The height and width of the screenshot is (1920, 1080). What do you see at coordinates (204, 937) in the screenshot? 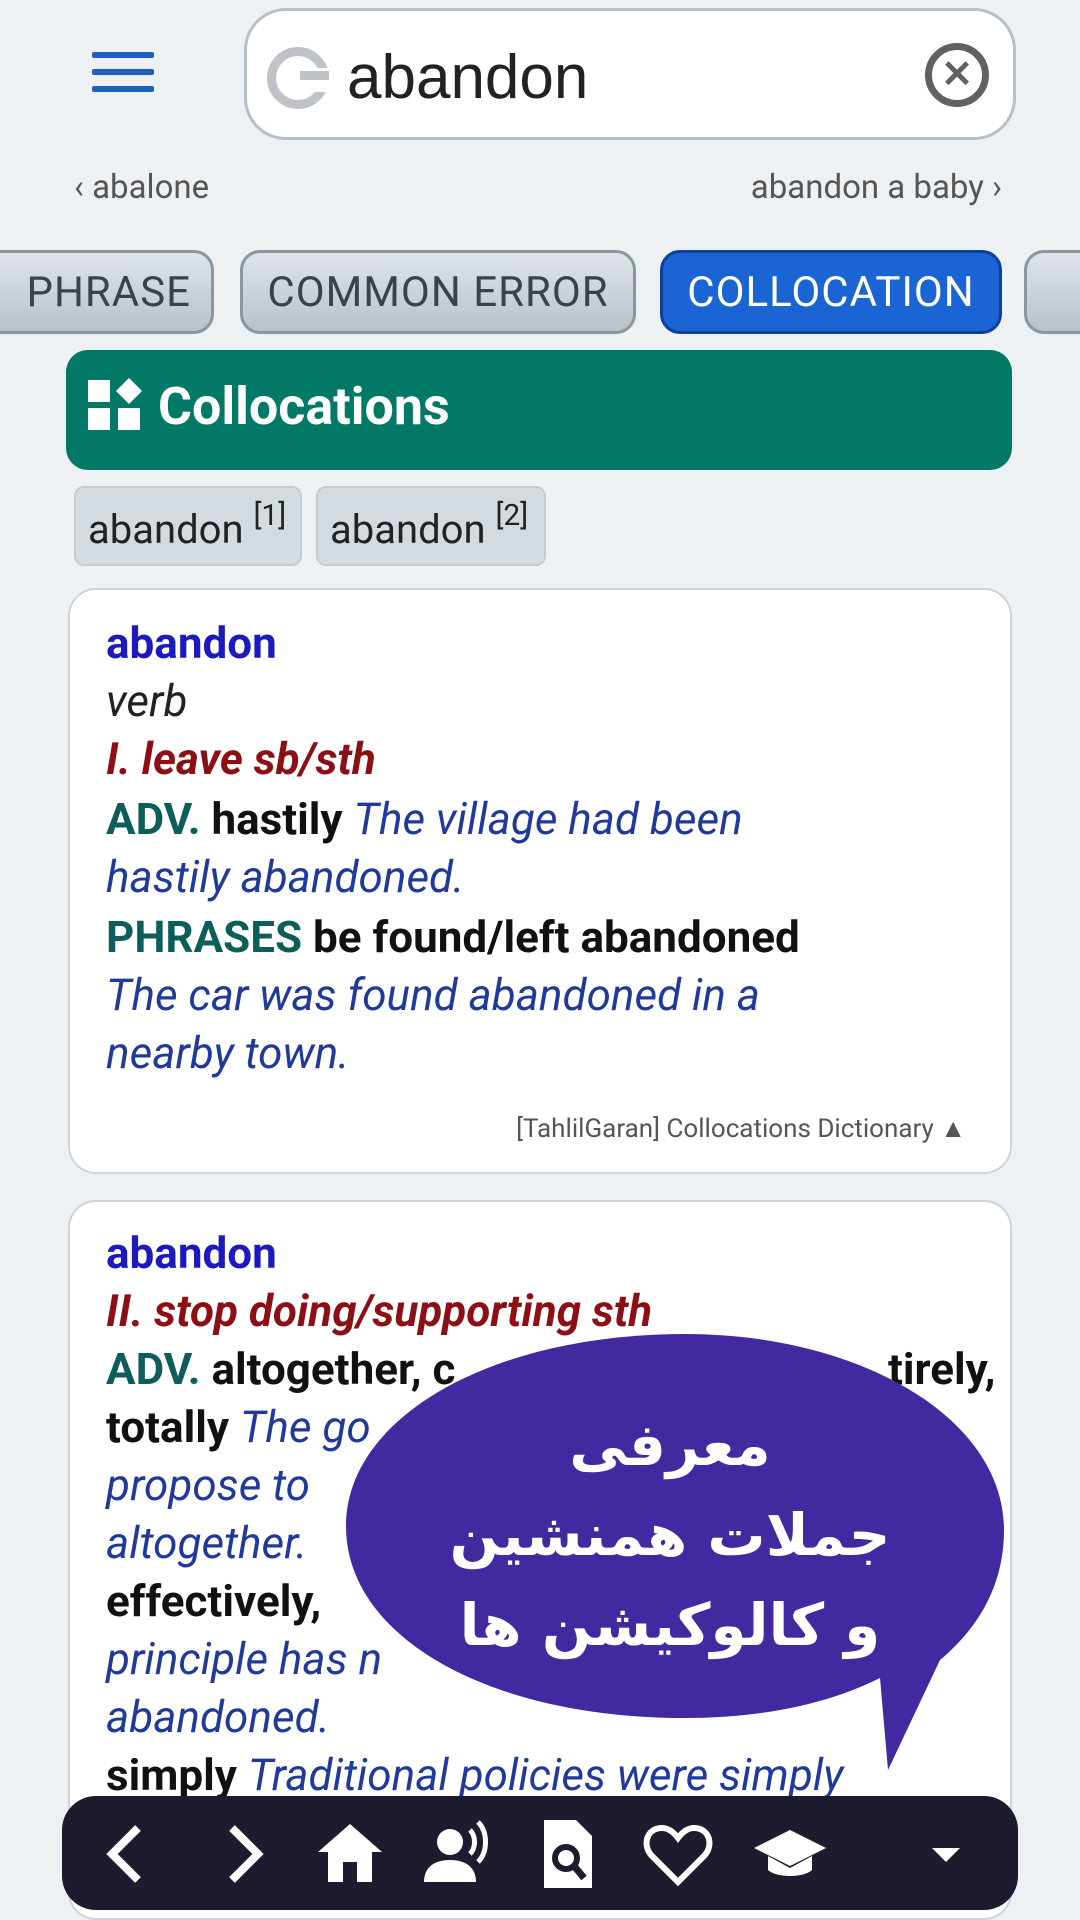
I see `phrases-label: PHRASES` at bounding box center [204, 937].